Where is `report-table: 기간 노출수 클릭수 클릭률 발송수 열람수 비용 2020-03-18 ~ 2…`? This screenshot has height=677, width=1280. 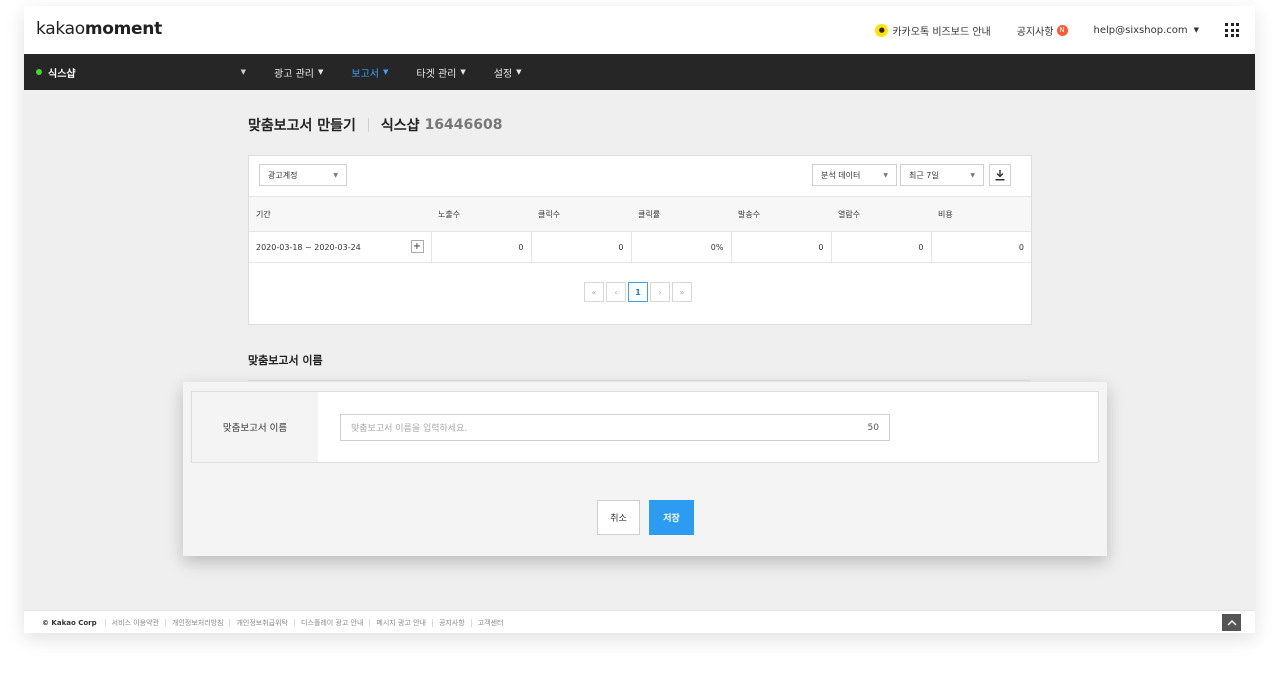 report-table: 기간 노출수 클릭수 클릭률 발송수 열람수 비용 2020-03-18 ~ 2… is located at coordinates (640, 229).